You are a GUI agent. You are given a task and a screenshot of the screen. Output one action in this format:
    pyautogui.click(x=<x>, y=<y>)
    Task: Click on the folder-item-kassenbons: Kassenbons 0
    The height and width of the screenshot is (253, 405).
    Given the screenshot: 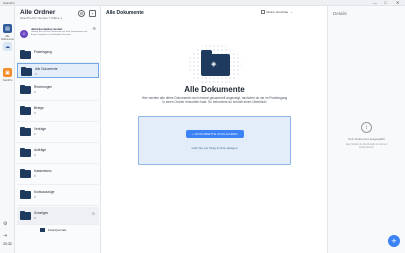 What is the action you would take?
    pyautogui.click(x=58, y=175)
    